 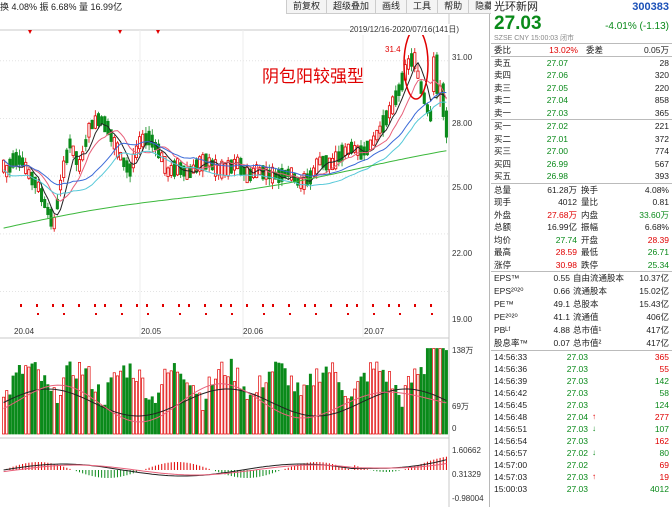 I want to click on tick-time: 15:00:03, so click(x=511, y=489).